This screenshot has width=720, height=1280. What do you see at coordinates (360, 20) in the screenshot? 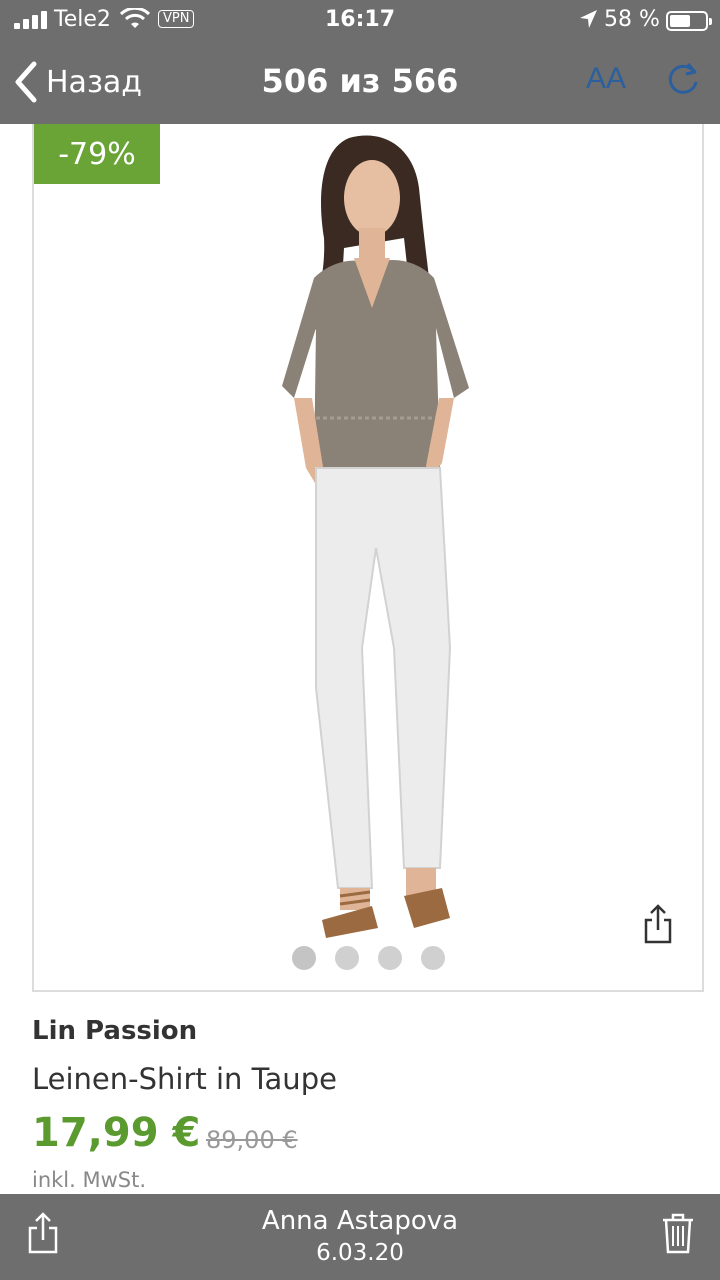
I see `status-bar: Tele2 VPN 16:17 58 %` at bounding box center [360, 20].